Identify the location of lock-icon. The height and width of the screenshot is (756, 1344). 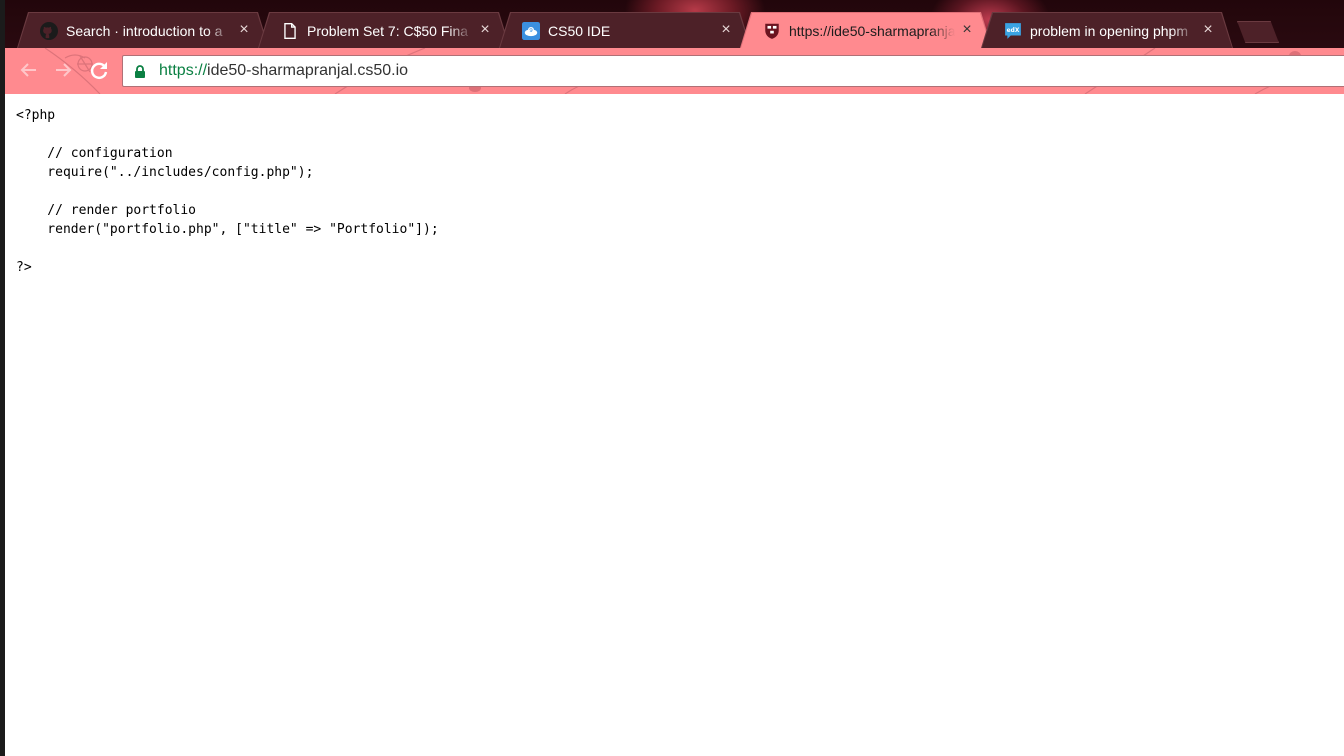
(140, 71).